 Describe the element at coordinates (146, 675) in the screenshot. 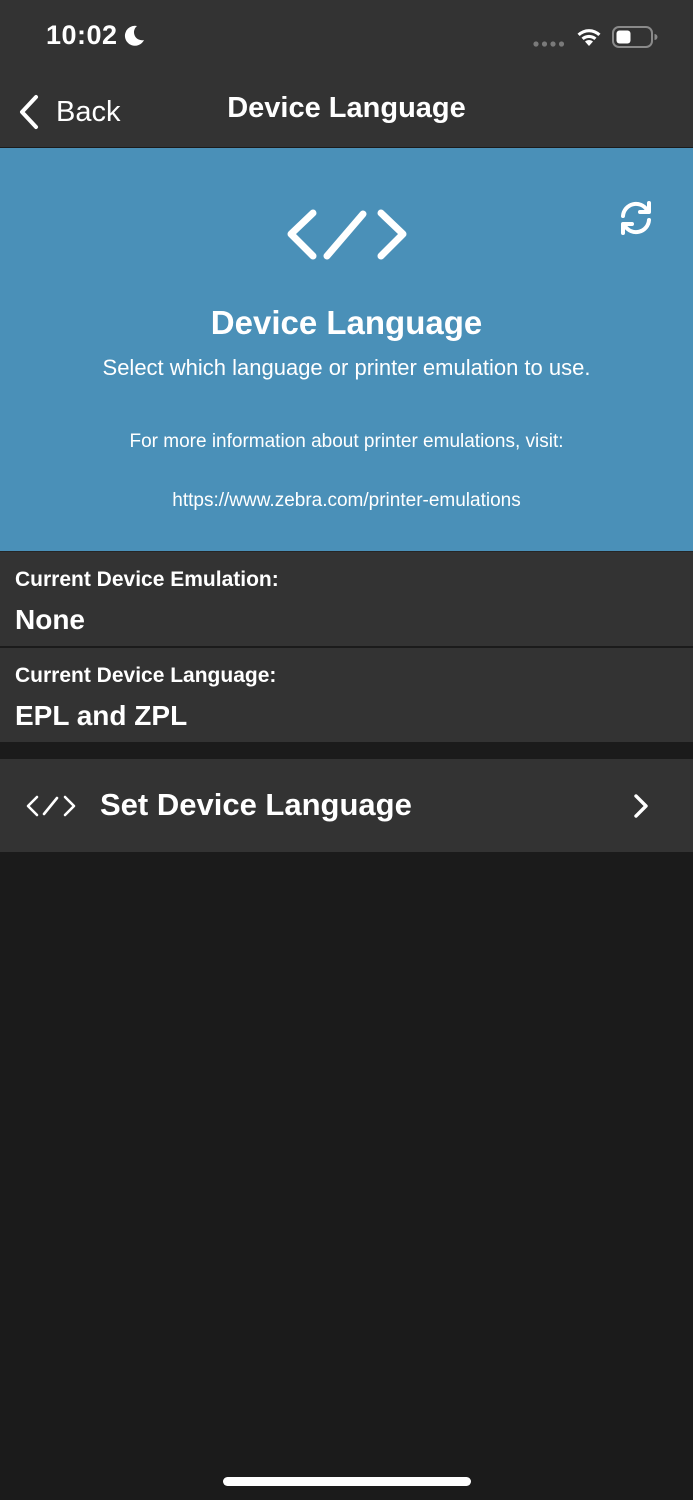

I see `current-language-label: Current Device Language:` at that location.